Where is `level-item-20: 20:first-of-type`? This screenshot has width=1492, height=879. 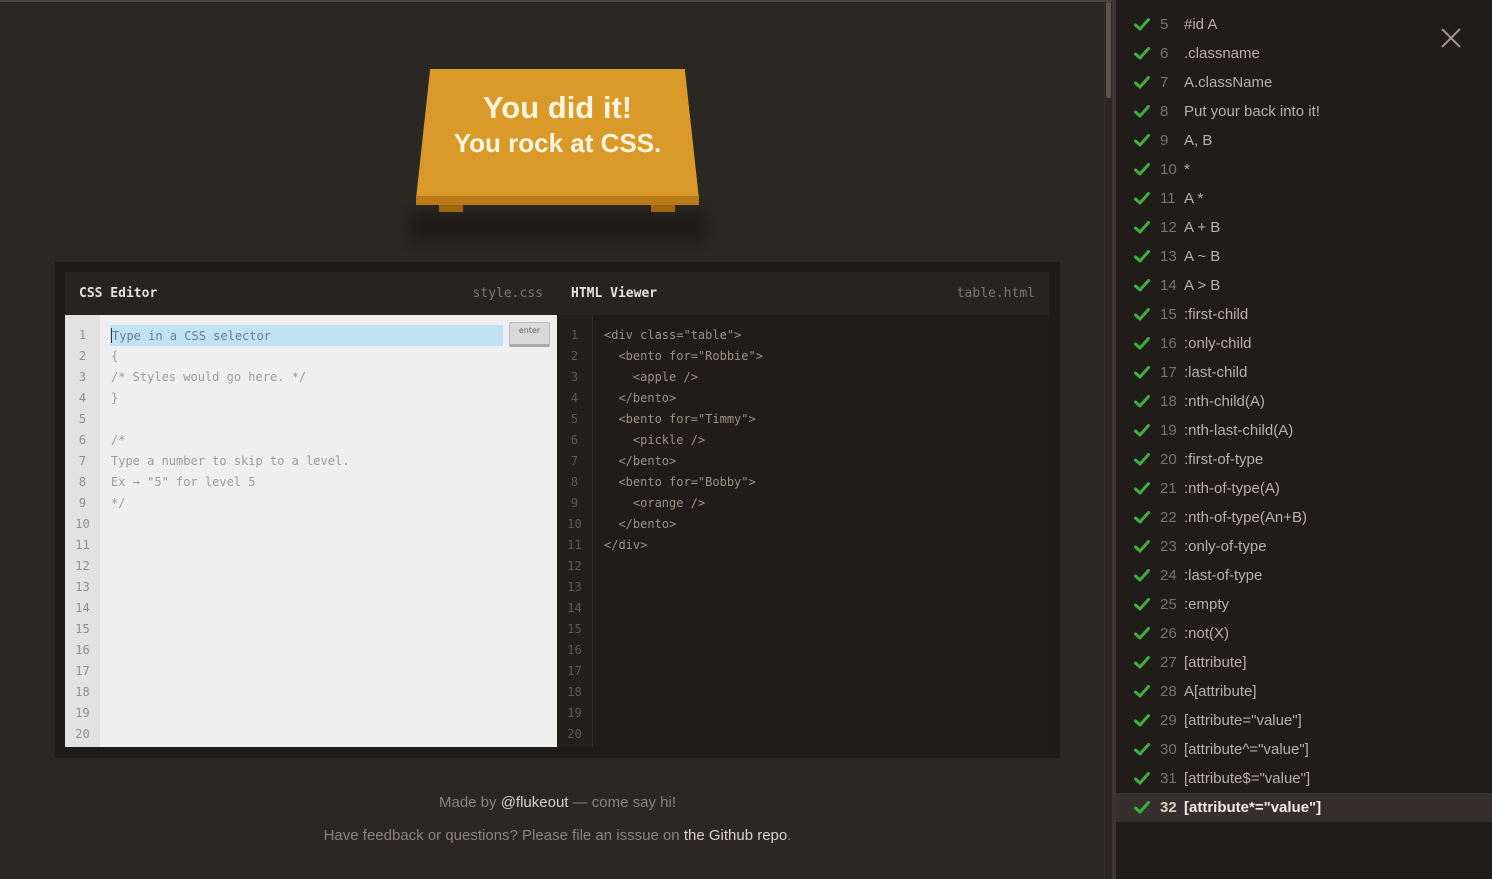 level-item-20: 20:first-of-type is located at coordinates (1304, 459).